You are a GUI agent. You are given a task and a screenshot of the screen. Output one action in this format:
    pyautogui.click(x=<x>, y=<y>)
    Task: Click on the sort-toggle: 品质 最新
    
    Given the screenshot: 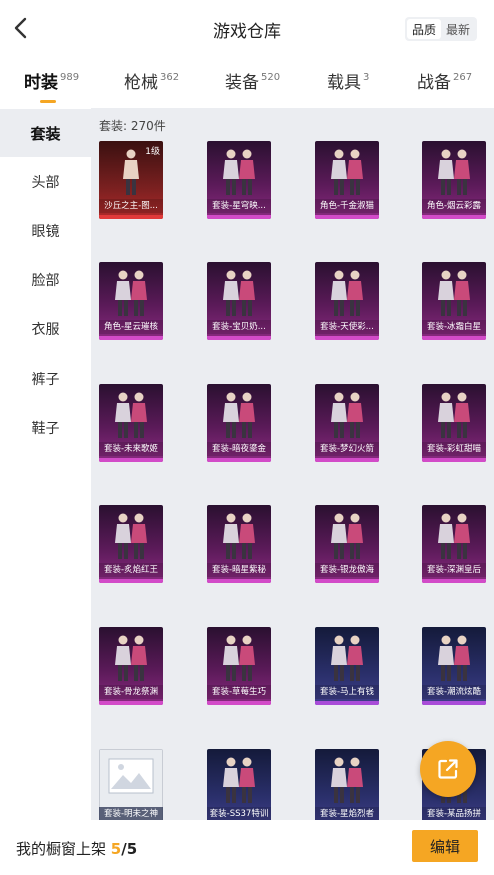 What is the action you would take?
    pyautogui.click(x=441, y=29)
    